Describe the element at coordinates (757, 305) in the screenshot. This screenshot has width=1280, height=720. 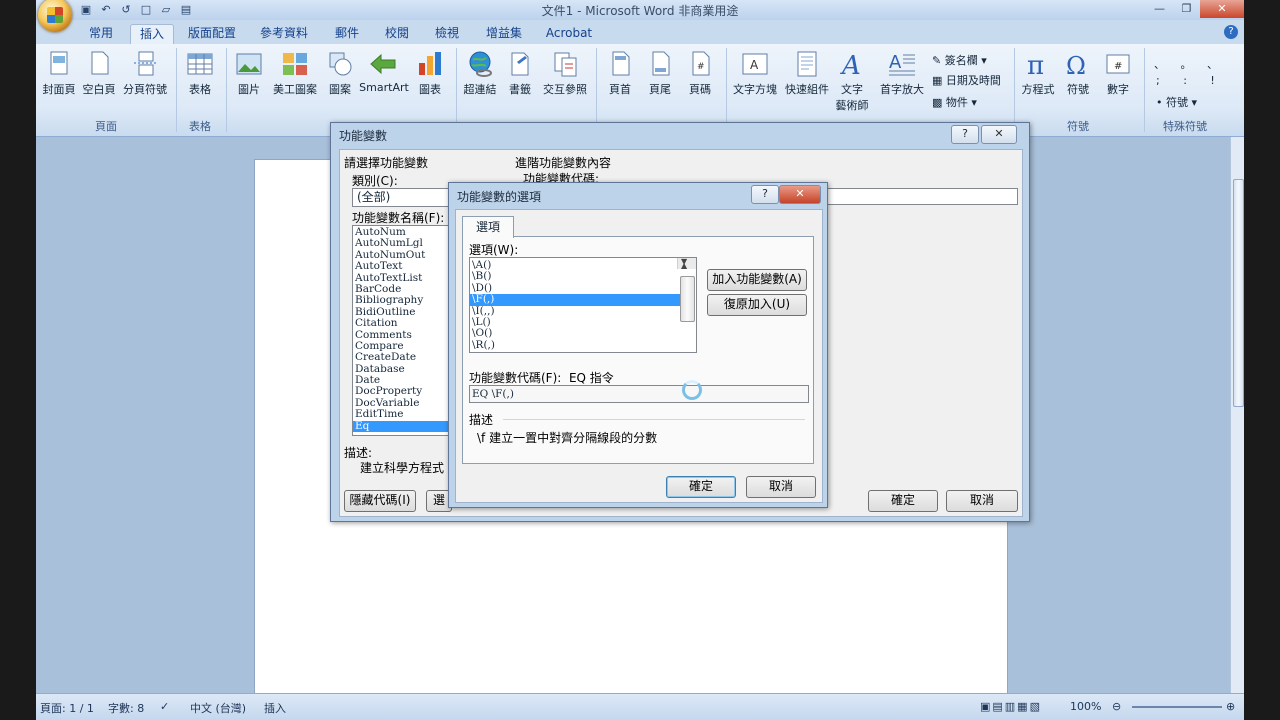
I see `undo-add-button: 復原加入(U)` at that location.